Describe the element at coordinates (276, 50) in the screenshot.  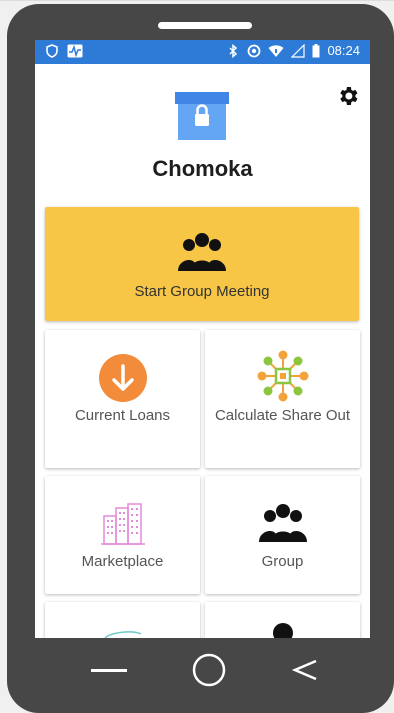
I see `wifi-icon` at that location.